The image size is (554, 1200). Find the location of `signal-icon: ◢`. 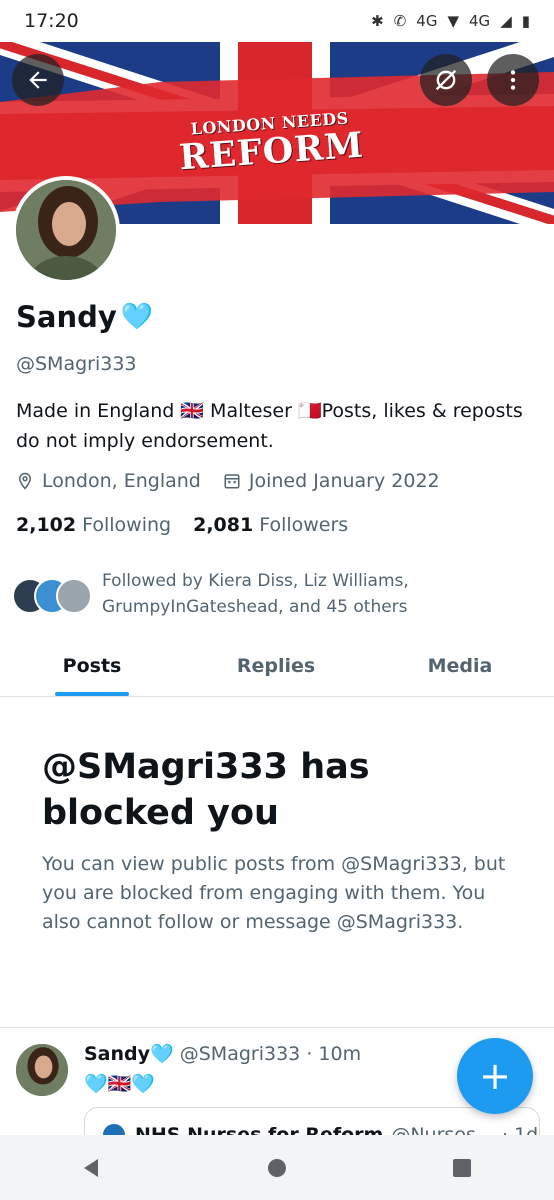

signal-icon: ◢ is located at coordinates (506, 21).